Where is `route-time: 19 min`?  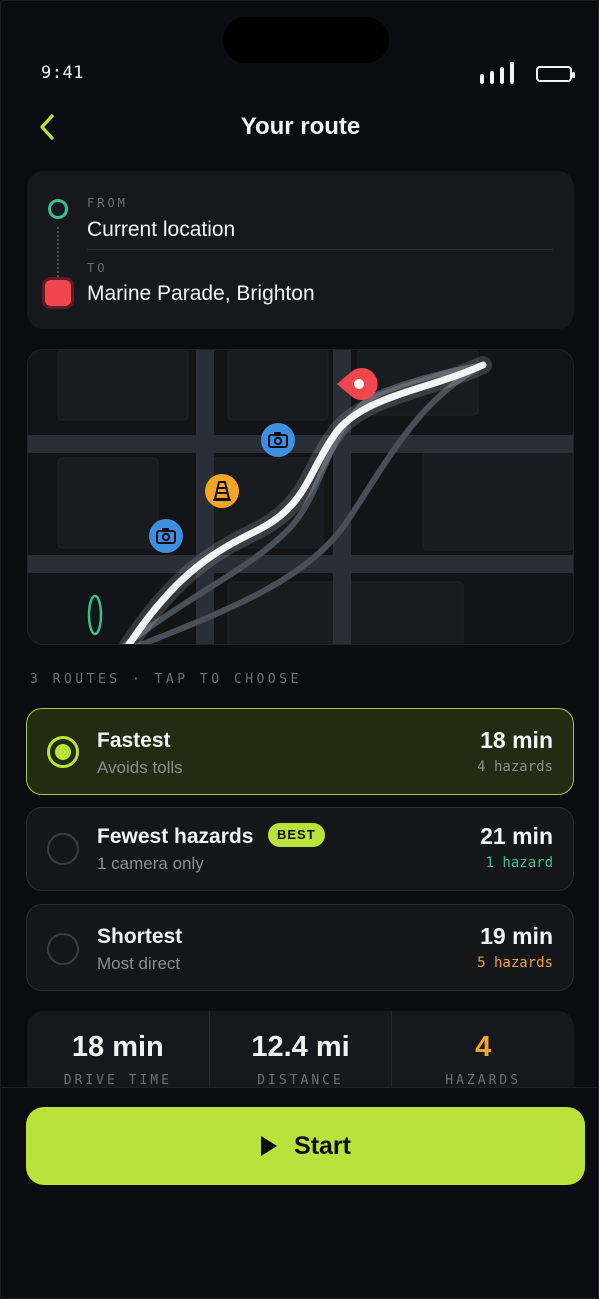
route-time: 19 min is located at coordinates (516, 936).